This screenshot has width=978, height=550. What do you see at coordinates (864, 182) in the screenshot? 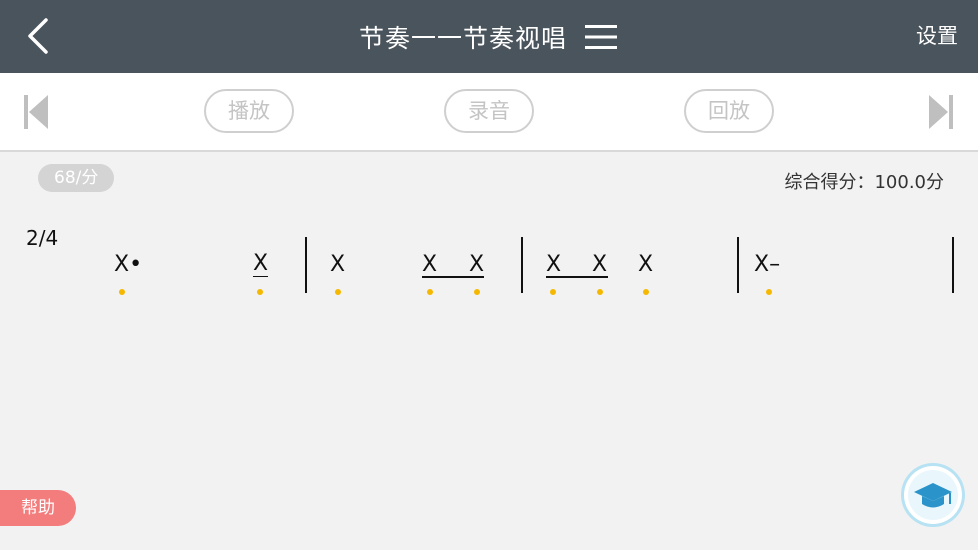
I see `score-summary: 综合得分：100.0分` at bounding box center [864, 182].